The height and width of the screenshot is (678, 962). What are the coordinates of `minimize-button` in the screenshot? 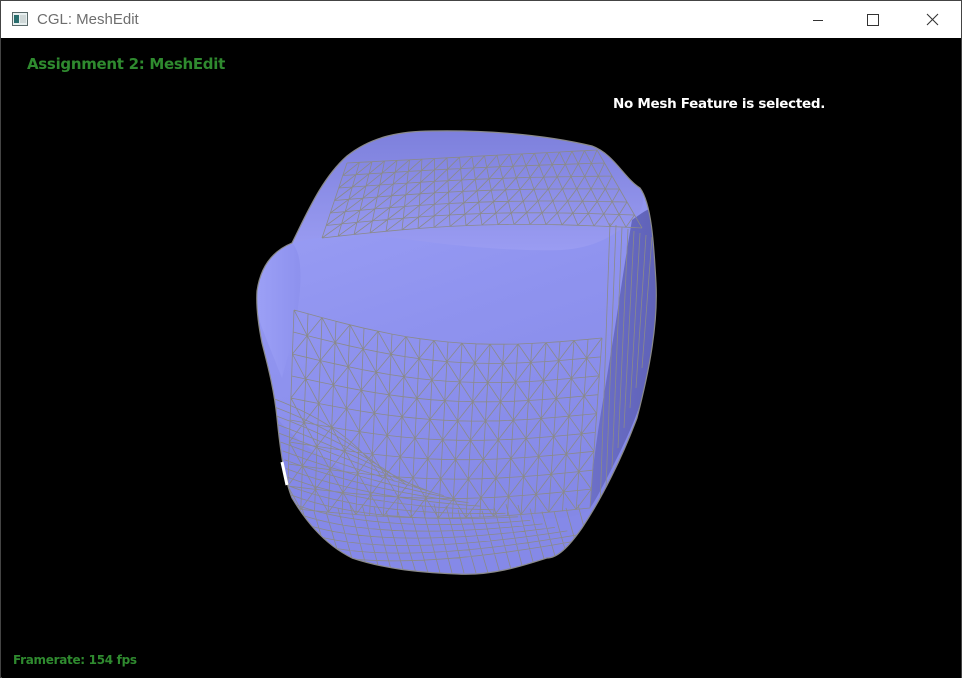 It's located at (818, 19).